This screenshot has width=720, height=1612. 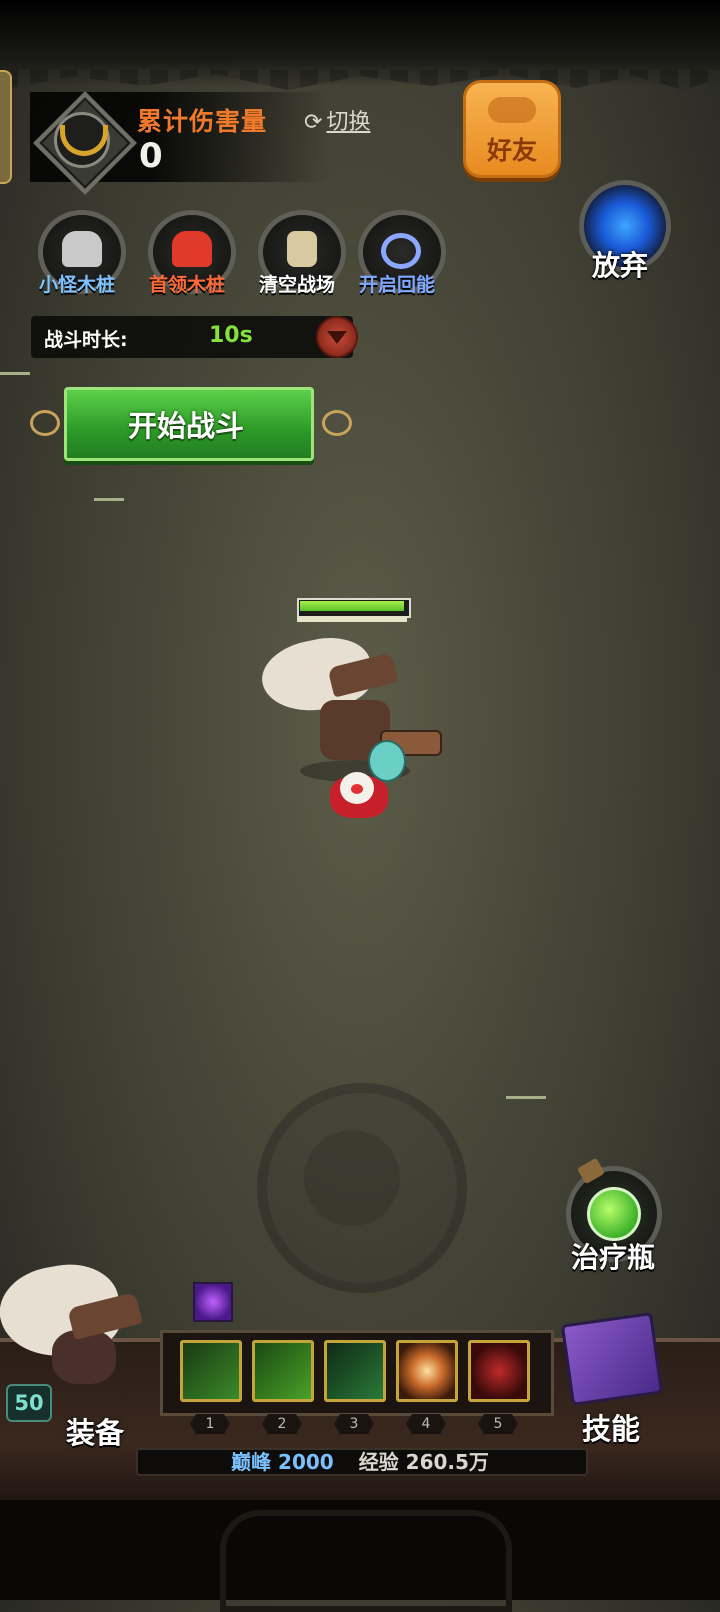 I want to click on cloud-icon, so click(x=512, y=110).